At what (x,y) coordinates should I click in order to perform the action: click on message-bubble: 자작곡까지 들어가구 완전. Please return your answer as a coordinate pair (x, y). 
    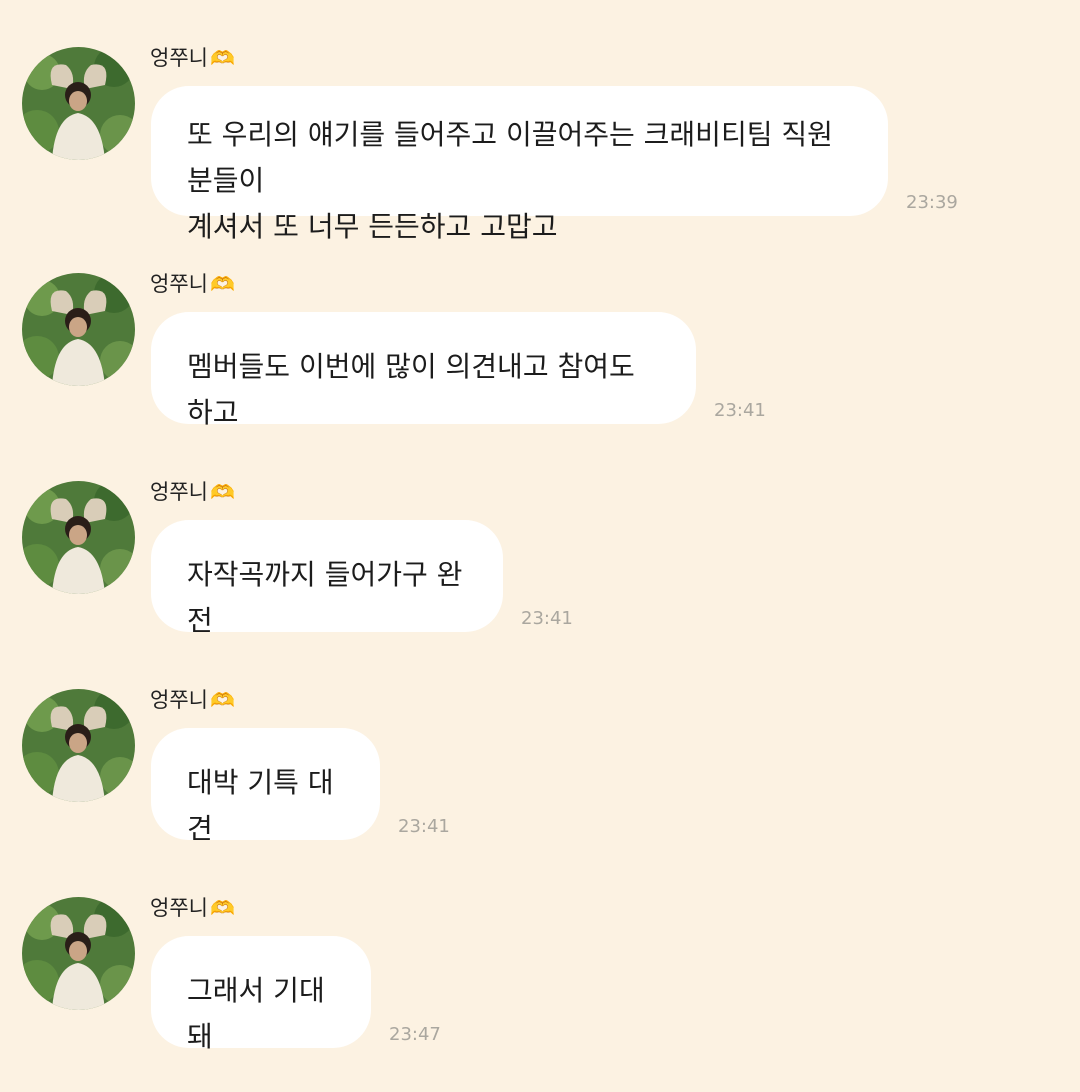
    Looking at the image, I should click on (327, 578).